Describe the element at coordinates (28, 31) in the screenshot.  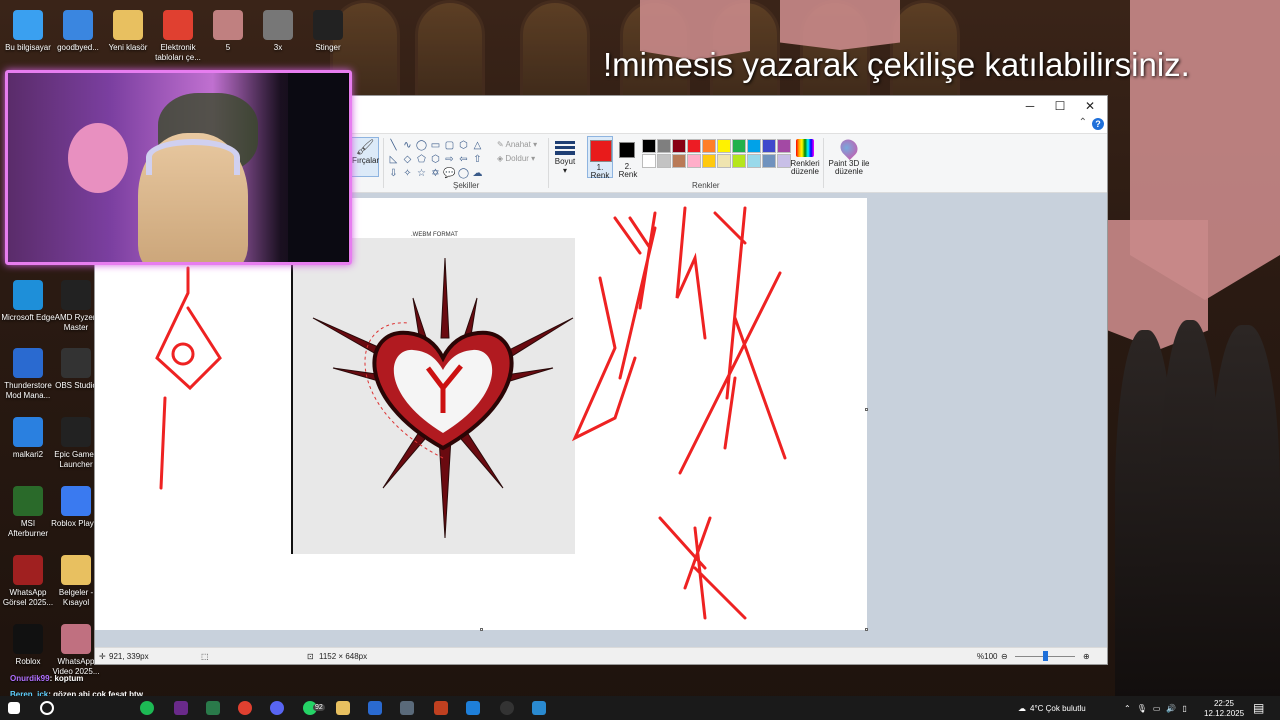
I see `desktop-icon: Bu bilgisayar` at that location.